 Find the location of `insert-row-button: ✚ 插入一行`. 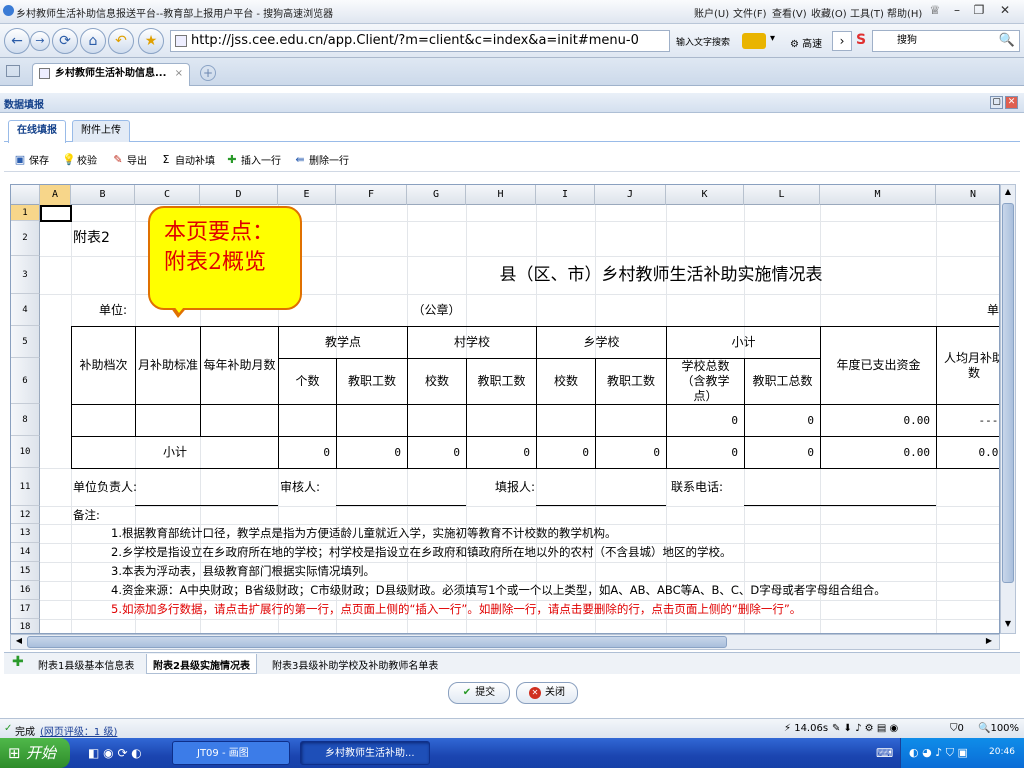

insert-row-button: ✚ 插入一行 is located at coordinates (253, 159).